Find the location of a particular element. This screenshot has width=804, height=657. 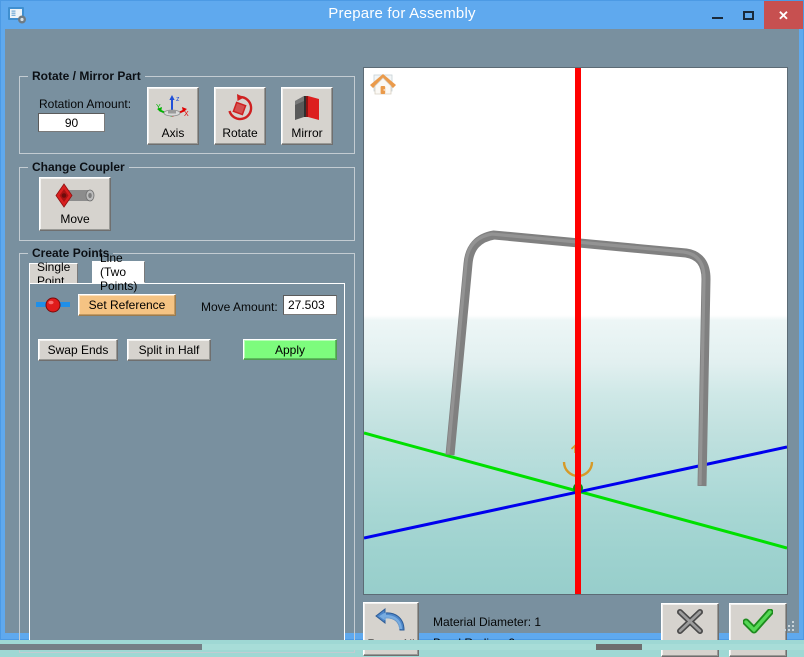

set-reference-button: Set Reference is located at coordinates (127, 305).